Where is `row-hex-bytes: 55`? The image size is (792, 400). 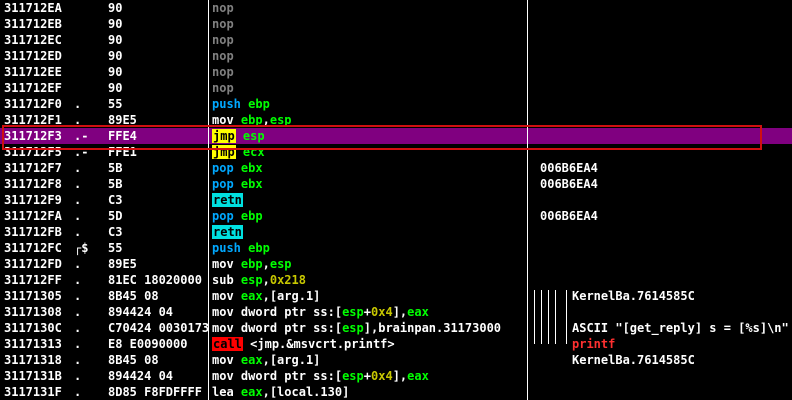
row-hex-bytes: 55 is located at coordinates (115, 104).